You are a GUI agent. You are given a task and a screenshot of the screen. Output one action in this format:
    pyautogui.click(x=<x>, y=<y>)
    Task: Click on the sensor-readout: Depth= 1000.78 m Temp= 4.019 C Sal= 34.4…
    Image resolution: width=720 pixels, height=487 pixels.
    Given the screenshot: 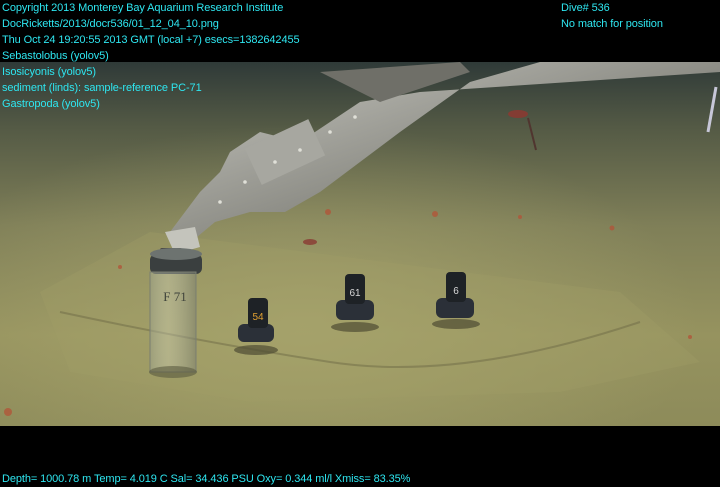 What is the action you would take?
    pyautogui.click(x=206, y=479)
    